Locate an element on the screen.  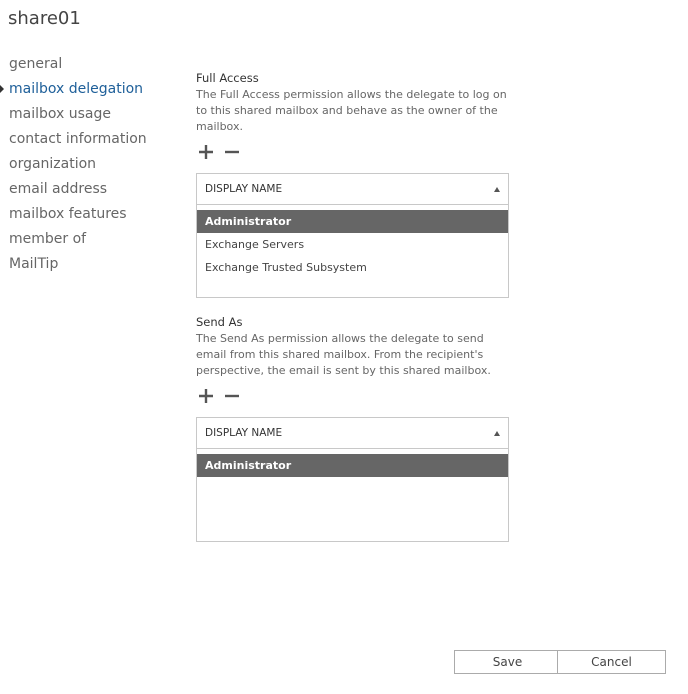
table-row: Exchange Servers is located at coordinates (352, 244).